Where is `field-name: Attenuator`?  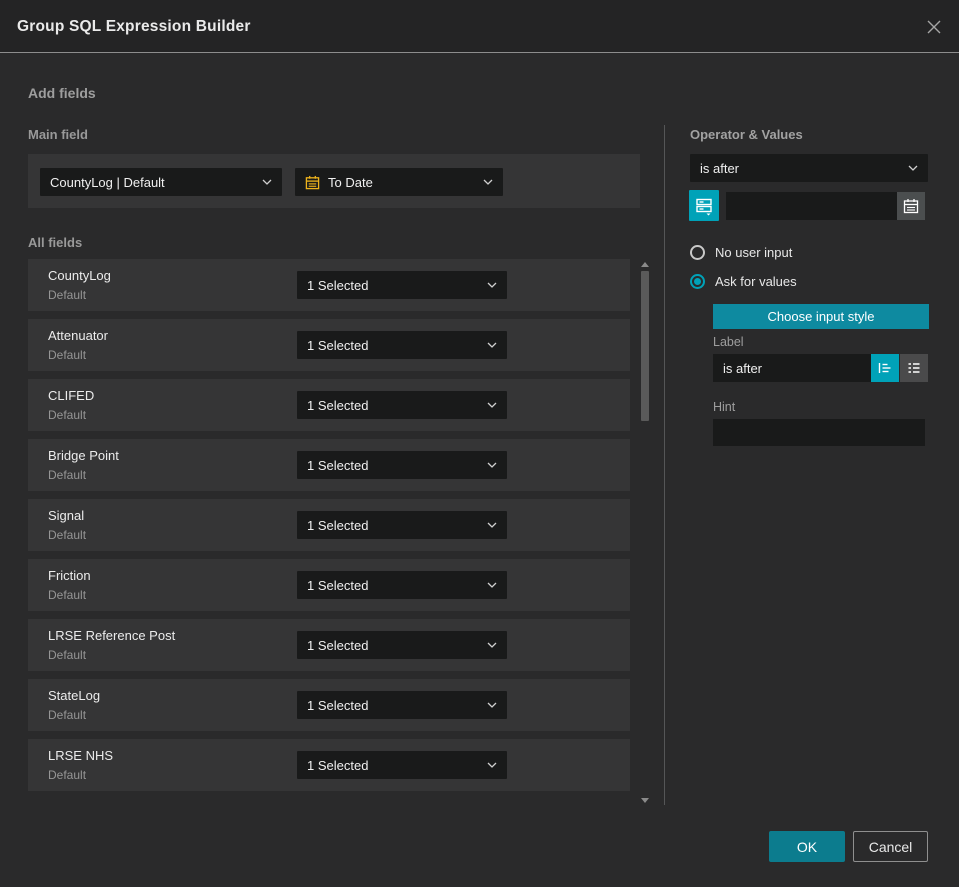
field-name: Attenuator is located at coordinates (78, 335).